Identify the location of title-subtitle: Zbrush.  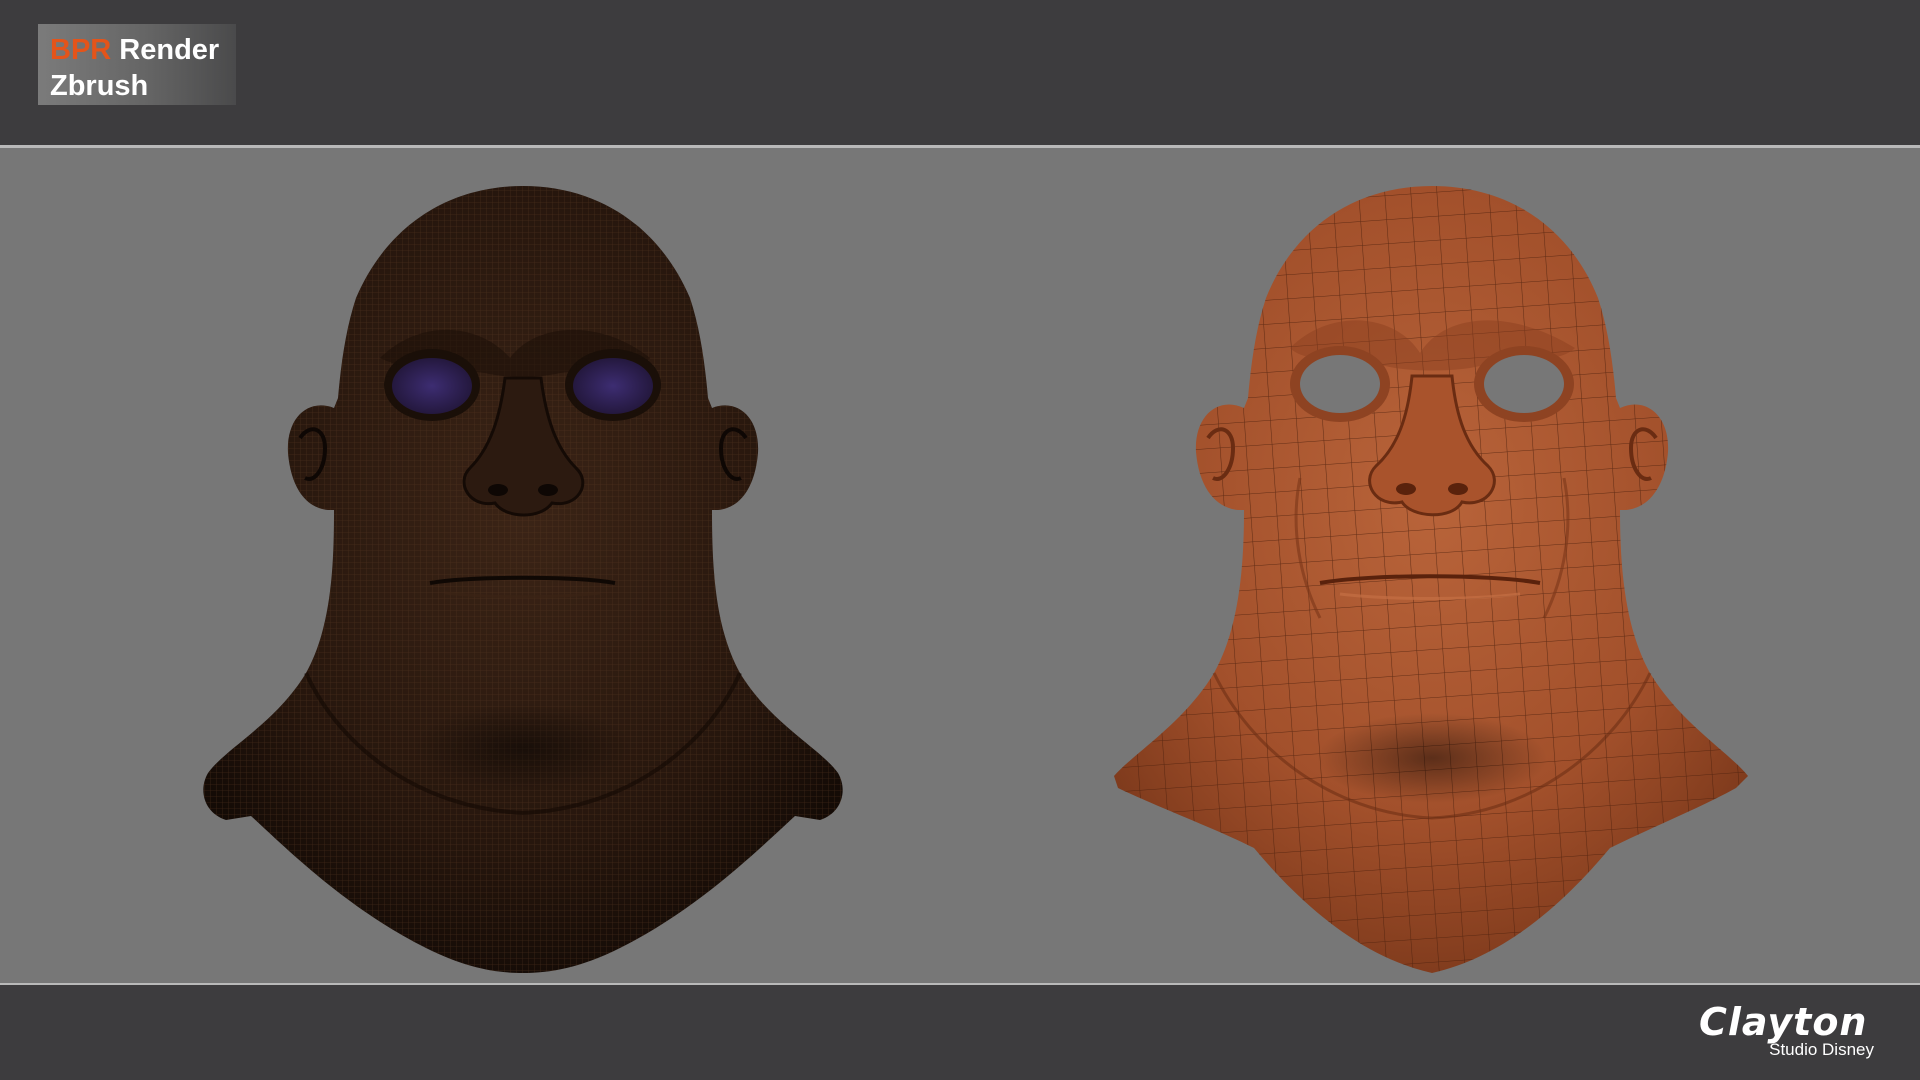
(99, 86).